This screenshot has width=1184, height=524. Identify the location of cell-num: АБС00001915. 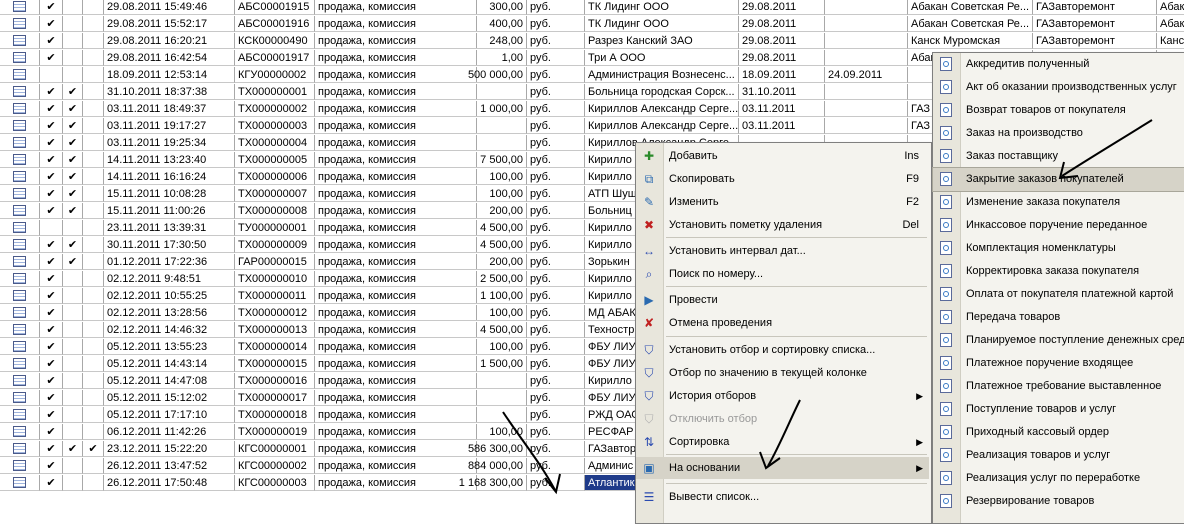
(275, 7).